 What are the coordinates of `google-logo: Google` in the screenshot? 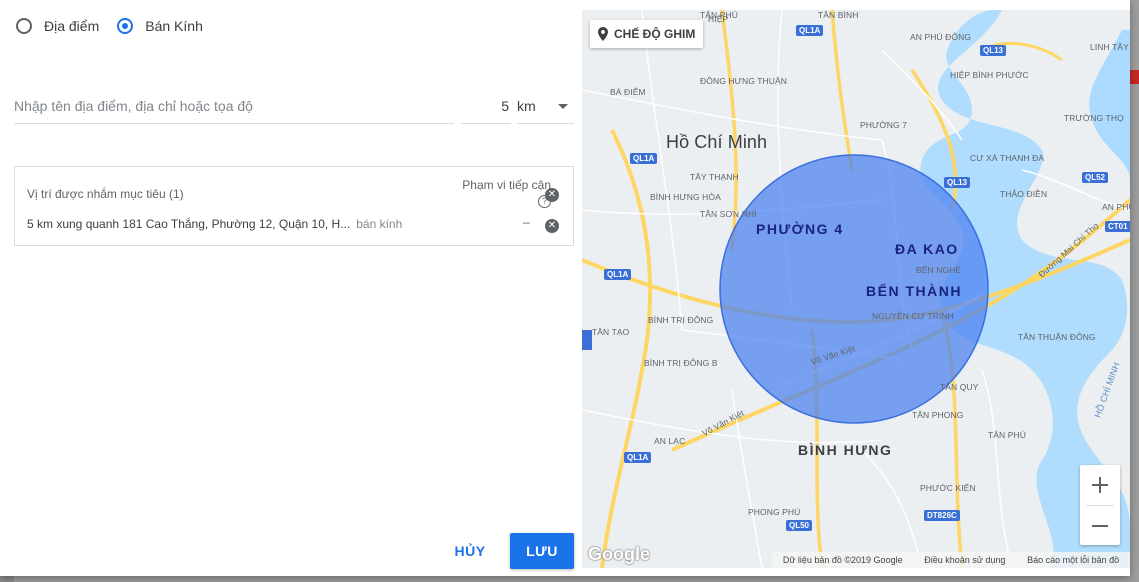 It's located at (619, 554).